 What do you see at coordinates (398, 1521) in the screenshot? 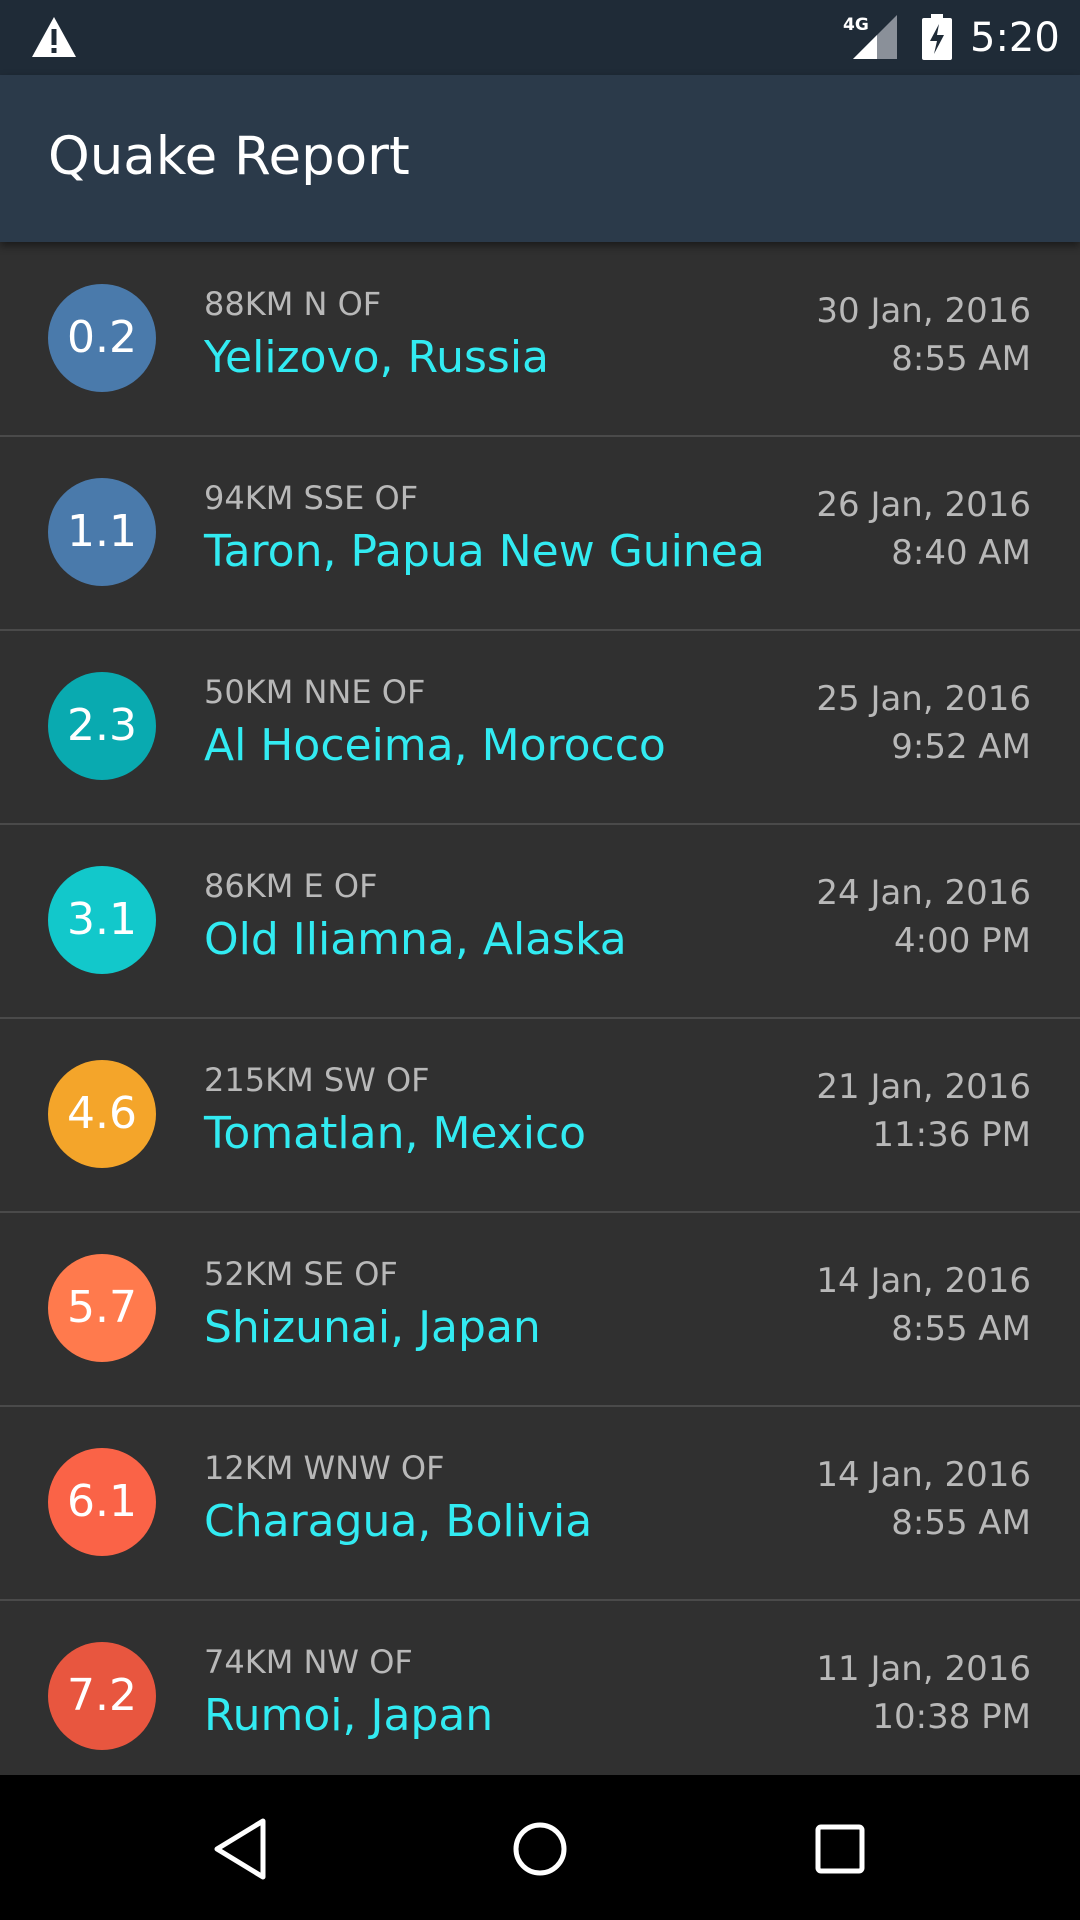
I see `location-name: Charagua, Bolivia` at bounding box center [398, 1521].